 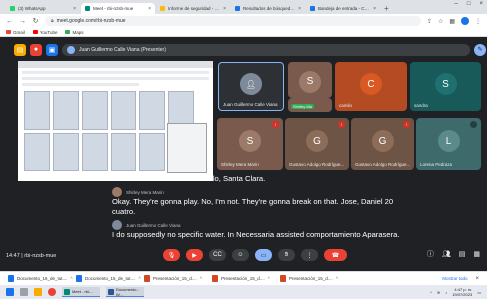 What do you see at coordinates (438, 292) in the screenshot?
I see `wifi-icon: ≋` at bounding box center [438, 292].